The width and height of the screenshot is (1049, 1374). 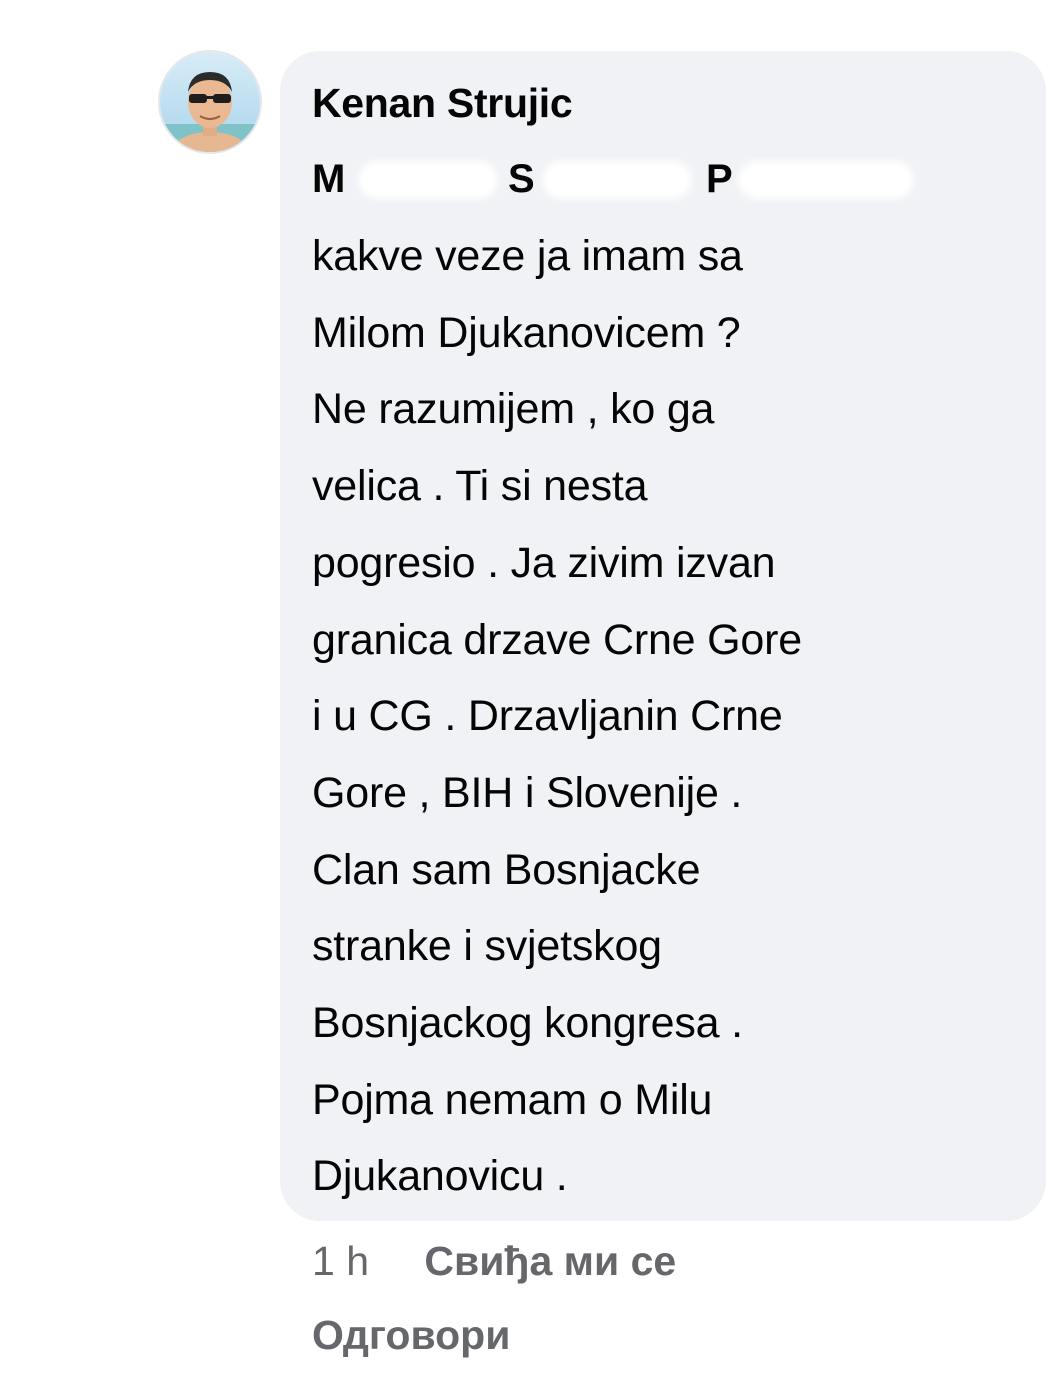 I want to click on tagged-user-mention: M S P, so click(x=622, y=179).